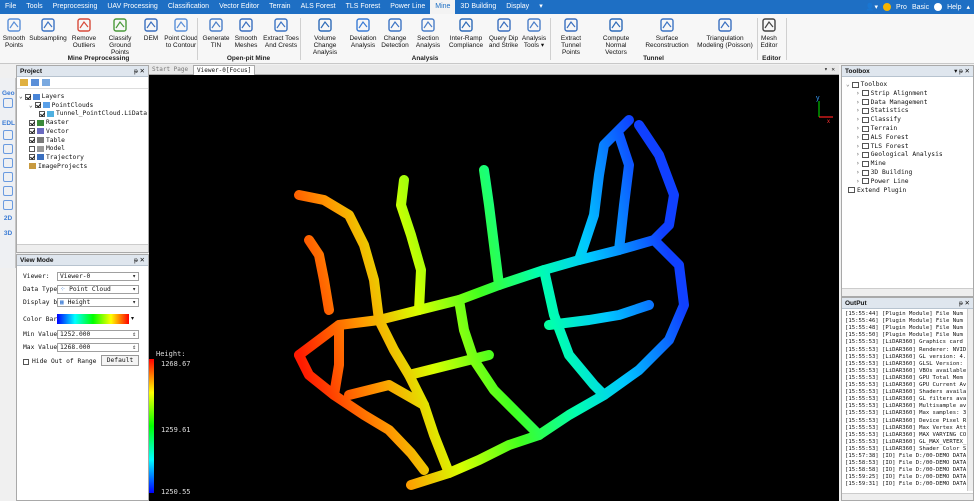 The width and height of the screenshot is (974, 501). Describe the element at coordinates (829, 69) in the screenshot. I see `viewer-tab-controls: ▾ ✕` at that location.